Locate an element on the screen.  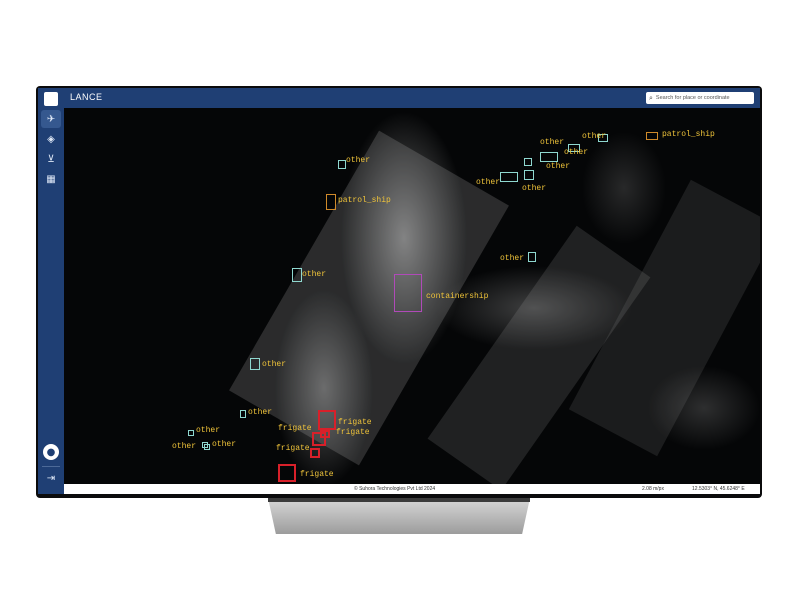
search-box: ⌕ Search for place or coordinate is located at coordinates (700, 98).